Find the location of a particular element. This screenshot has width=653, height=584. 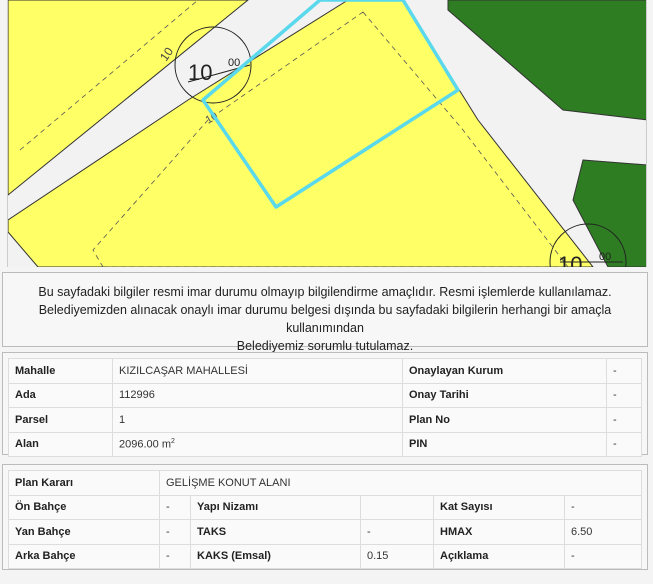

ada-label: Ada is located at coordinates (60, 395).